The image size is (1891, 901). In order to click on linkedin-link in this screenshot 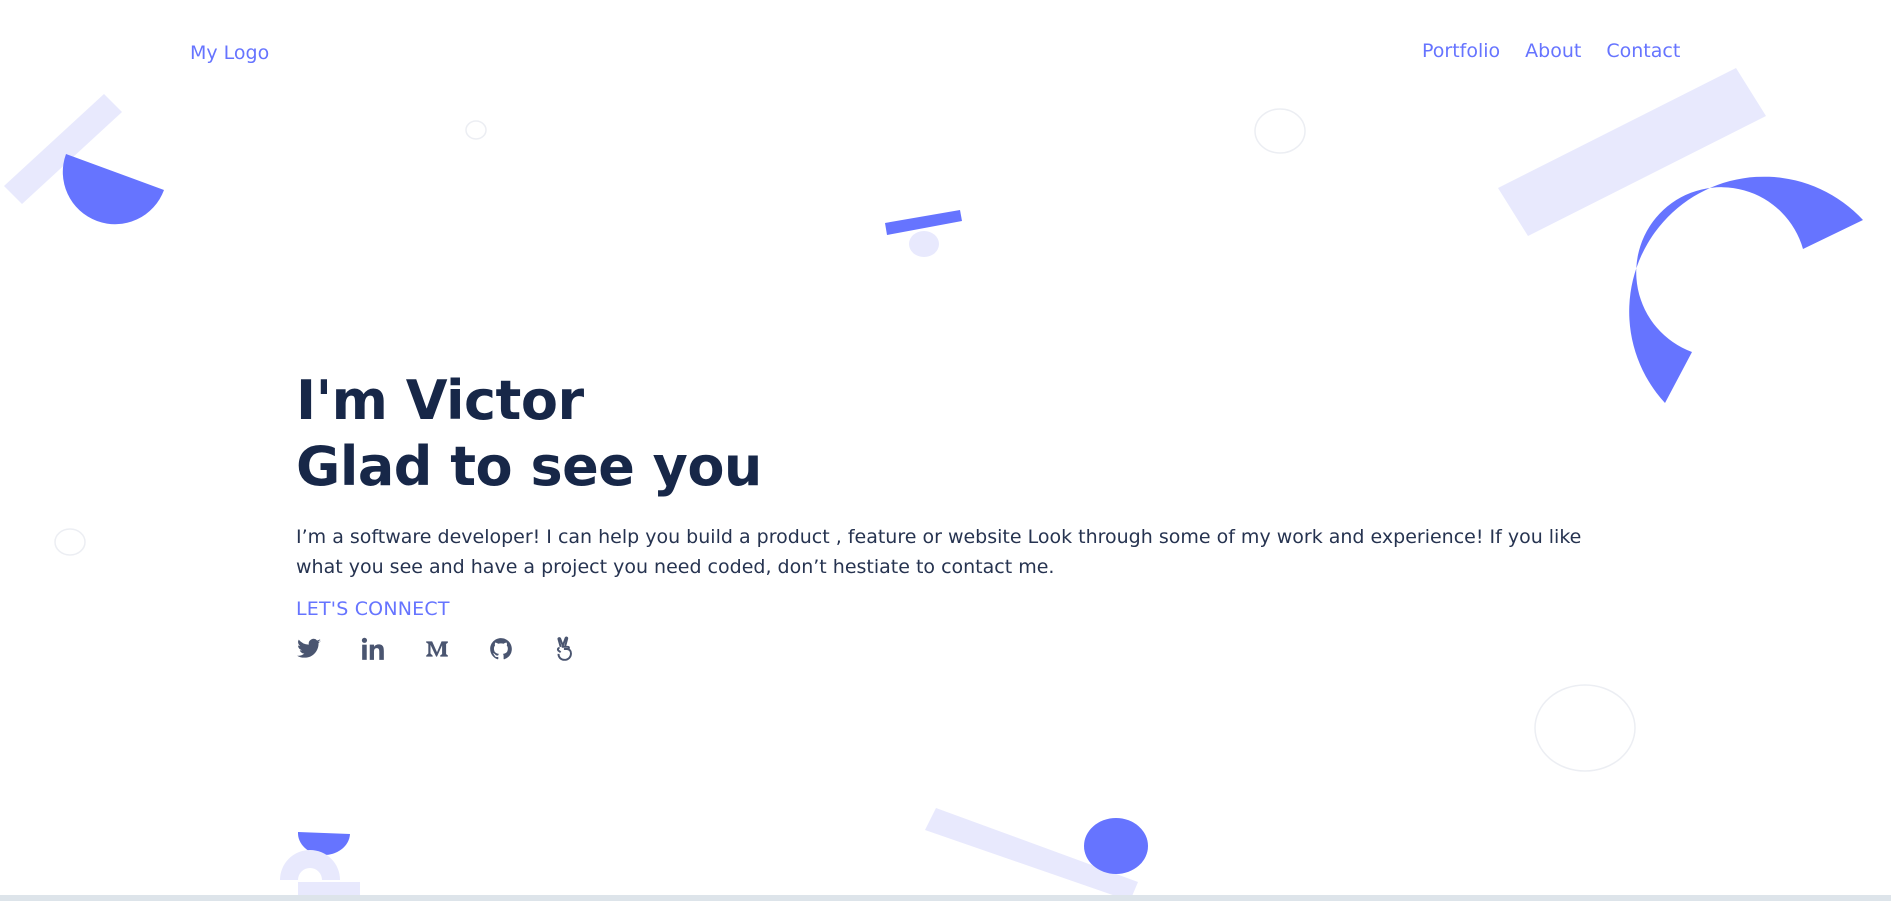, I will do `click(373, 649)`.